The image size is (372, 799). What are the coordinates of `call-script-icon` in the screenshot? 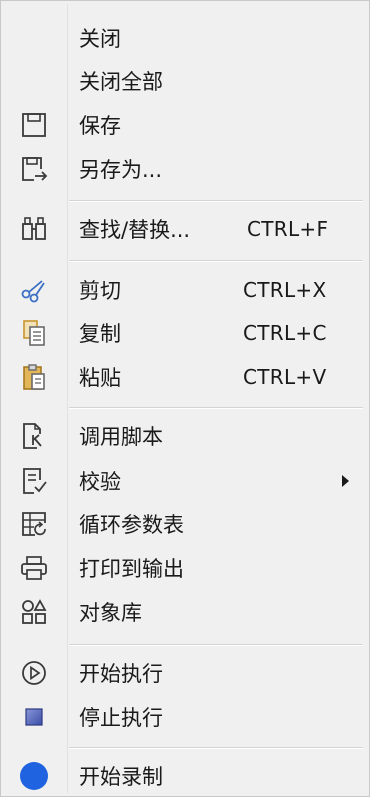 It's located at (34, 436).